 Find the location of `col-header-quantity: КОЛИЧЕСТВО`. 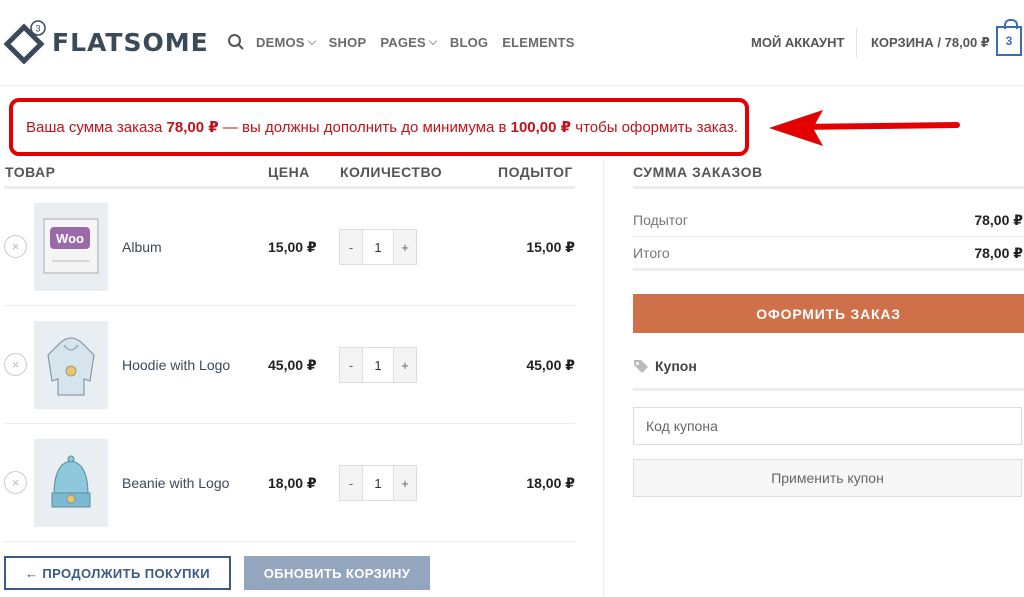

col-header-quantity: КОЛИЧЕСТВО is located at coordinates (391, 172).